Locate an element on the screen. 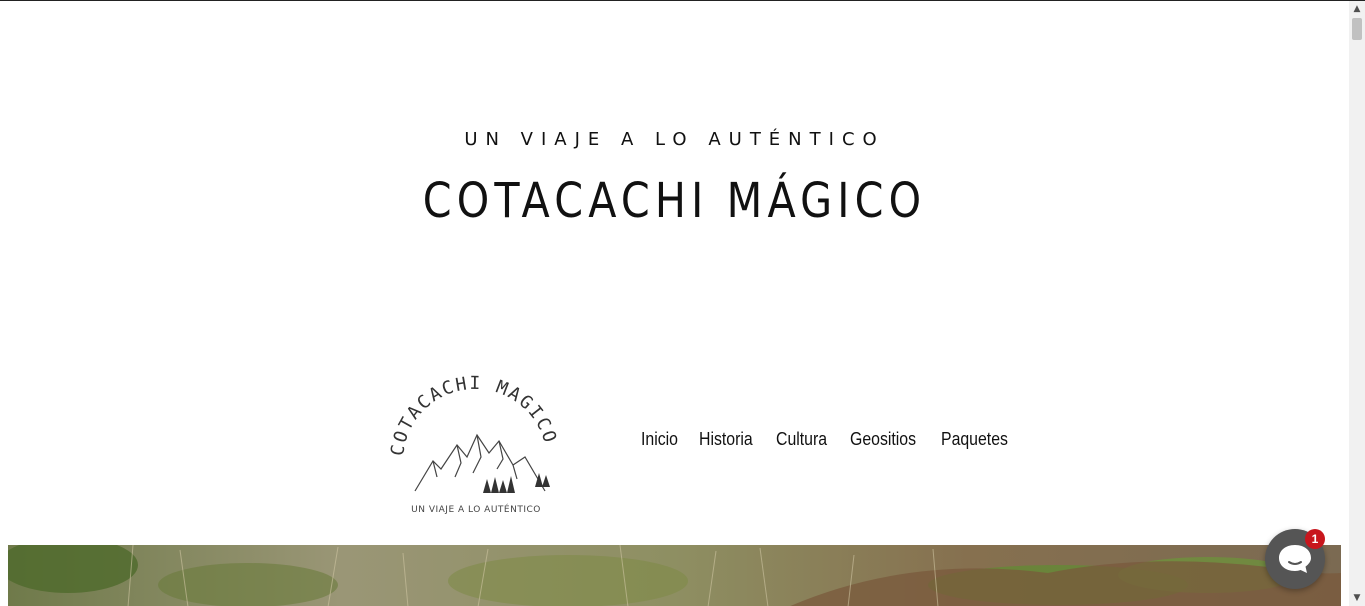 This screenshot has width=1365, height=606. scroll-up-arrow-icon: ▲ is located at coordinates (1357, 9).